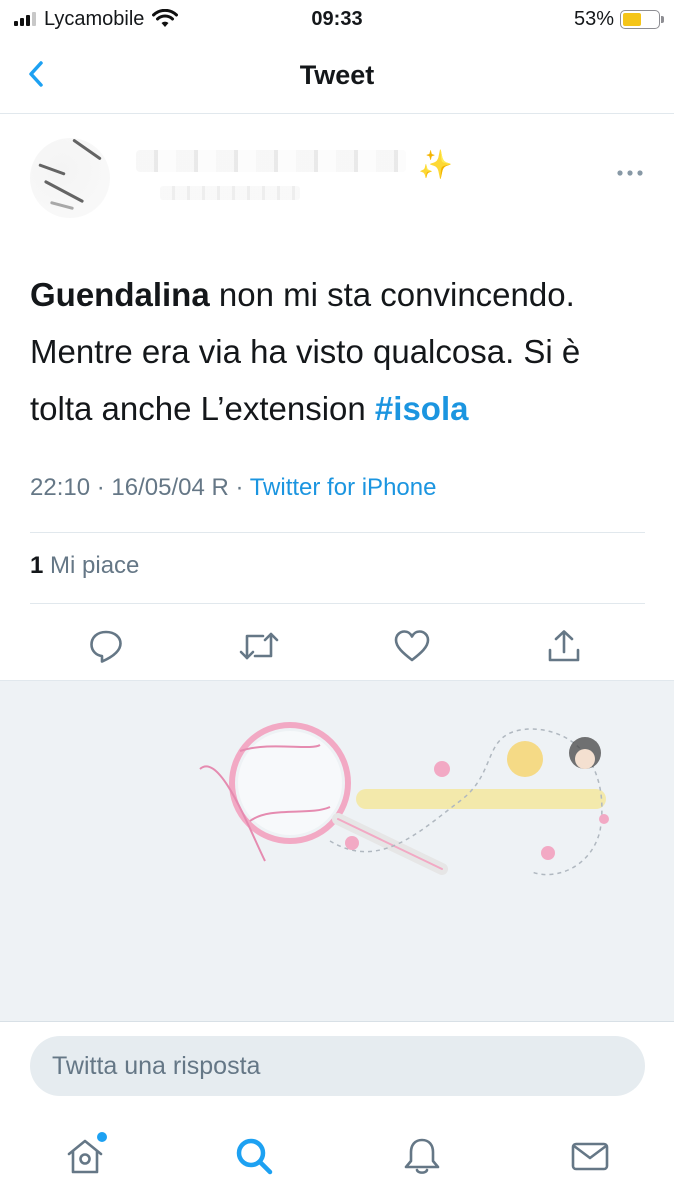 Image resolution: width=674 pixels, height=1200 pixels. I want to click on more-button, so click(630, 170).